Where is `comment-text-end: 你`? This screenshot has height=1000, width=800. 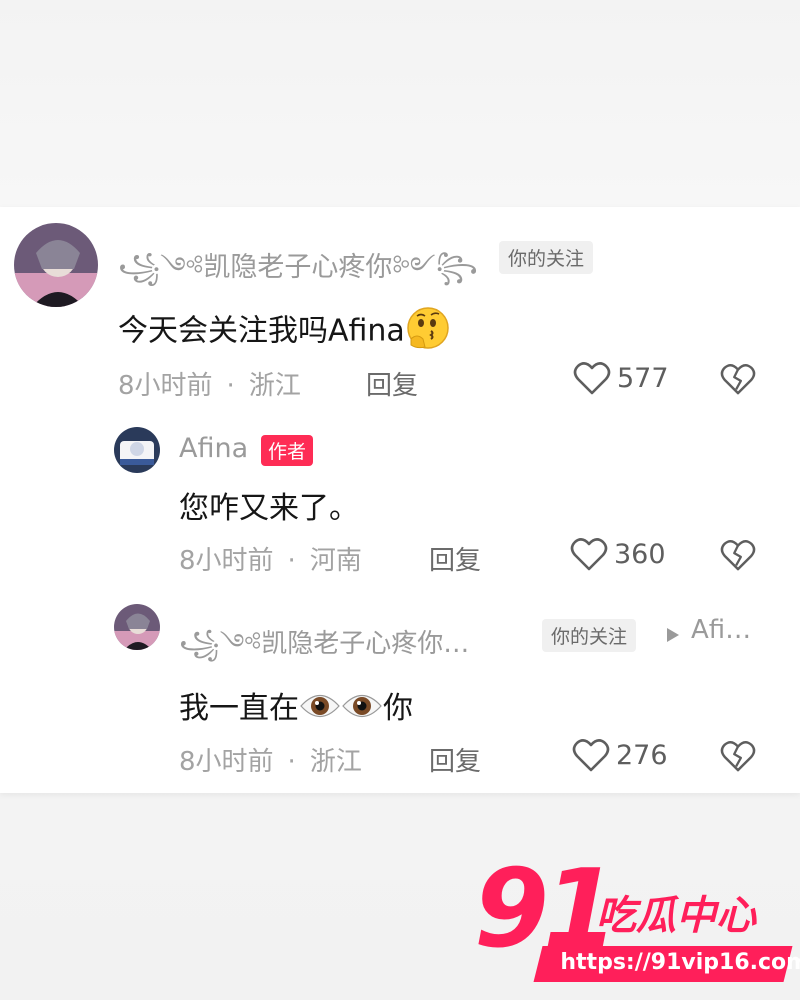 comment-text-end: 你 is located at coordinates (398, 708).